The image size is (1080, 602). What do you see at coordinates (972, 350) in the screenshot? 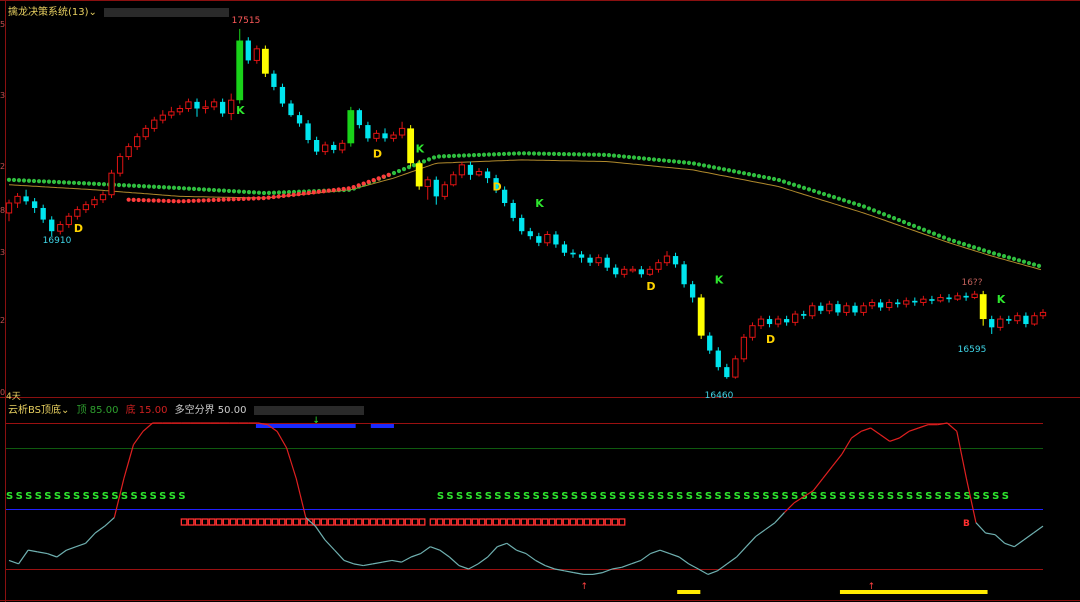
I see `low-label-right: 16595` at bounding box center [972, 350].